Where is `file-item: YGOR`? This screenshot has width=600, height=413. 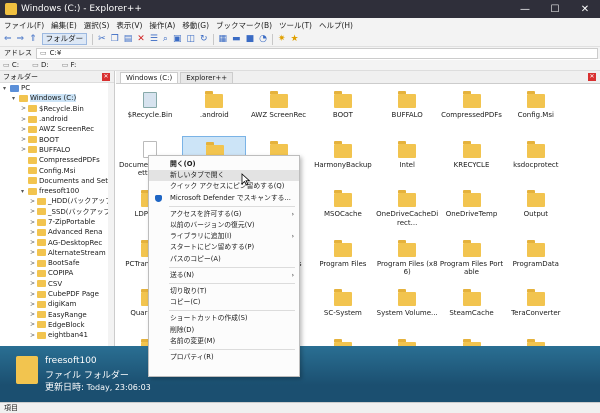
file-item: YGOR is located at coordinates (536, 340).